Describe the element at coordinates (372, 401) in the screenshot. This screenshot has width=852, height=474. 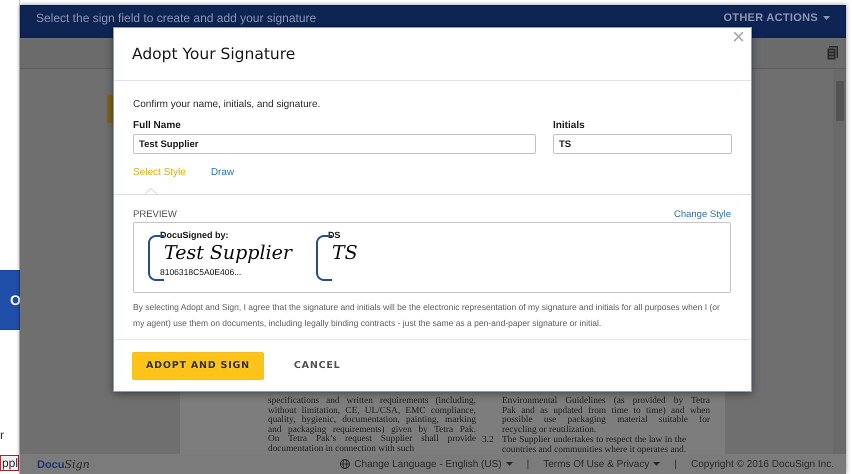
I see `document-text-line: specifications and written requirements (including,` at that location.